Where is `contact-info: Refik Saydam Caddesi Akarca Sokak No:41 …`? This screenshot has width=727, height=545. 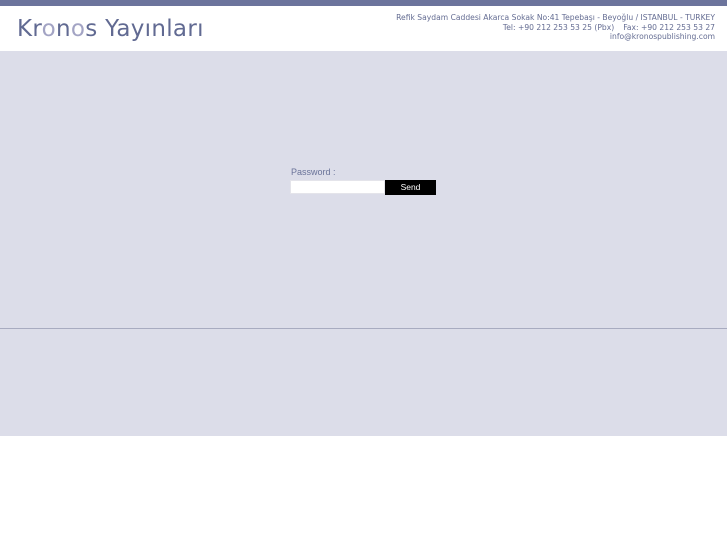 contact-info: Refik Saydam Caddesi Akarca Sokak No:41 … is located at coordinates (555, 27).